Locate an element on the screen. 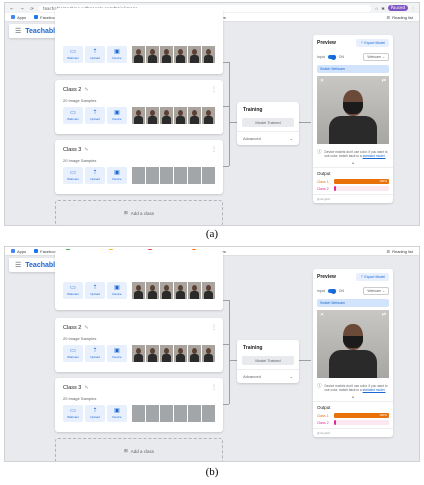 The height and width of the screenshot is (485, 424). star-icon: ☆ is located at coordinates (377, 8).